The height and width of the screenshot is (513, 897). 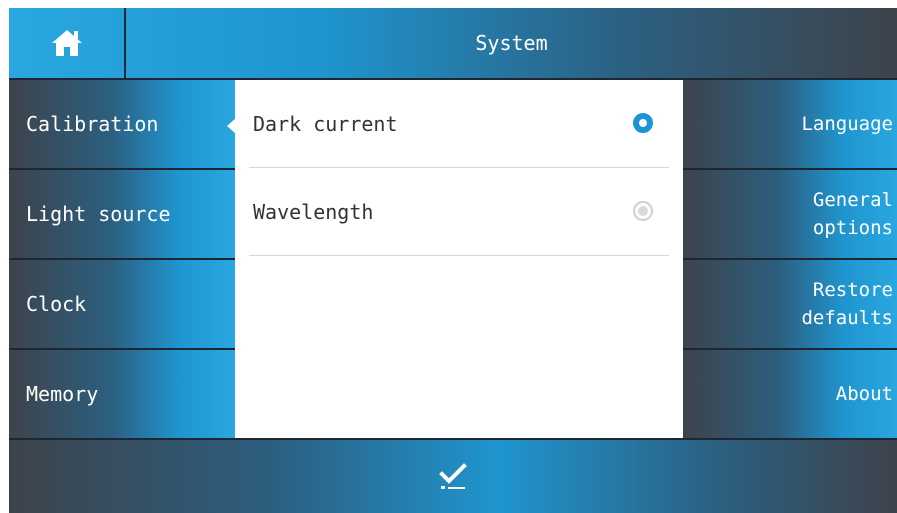 I want to click on menu-item-label: Memory, so click(x=62, y=394).